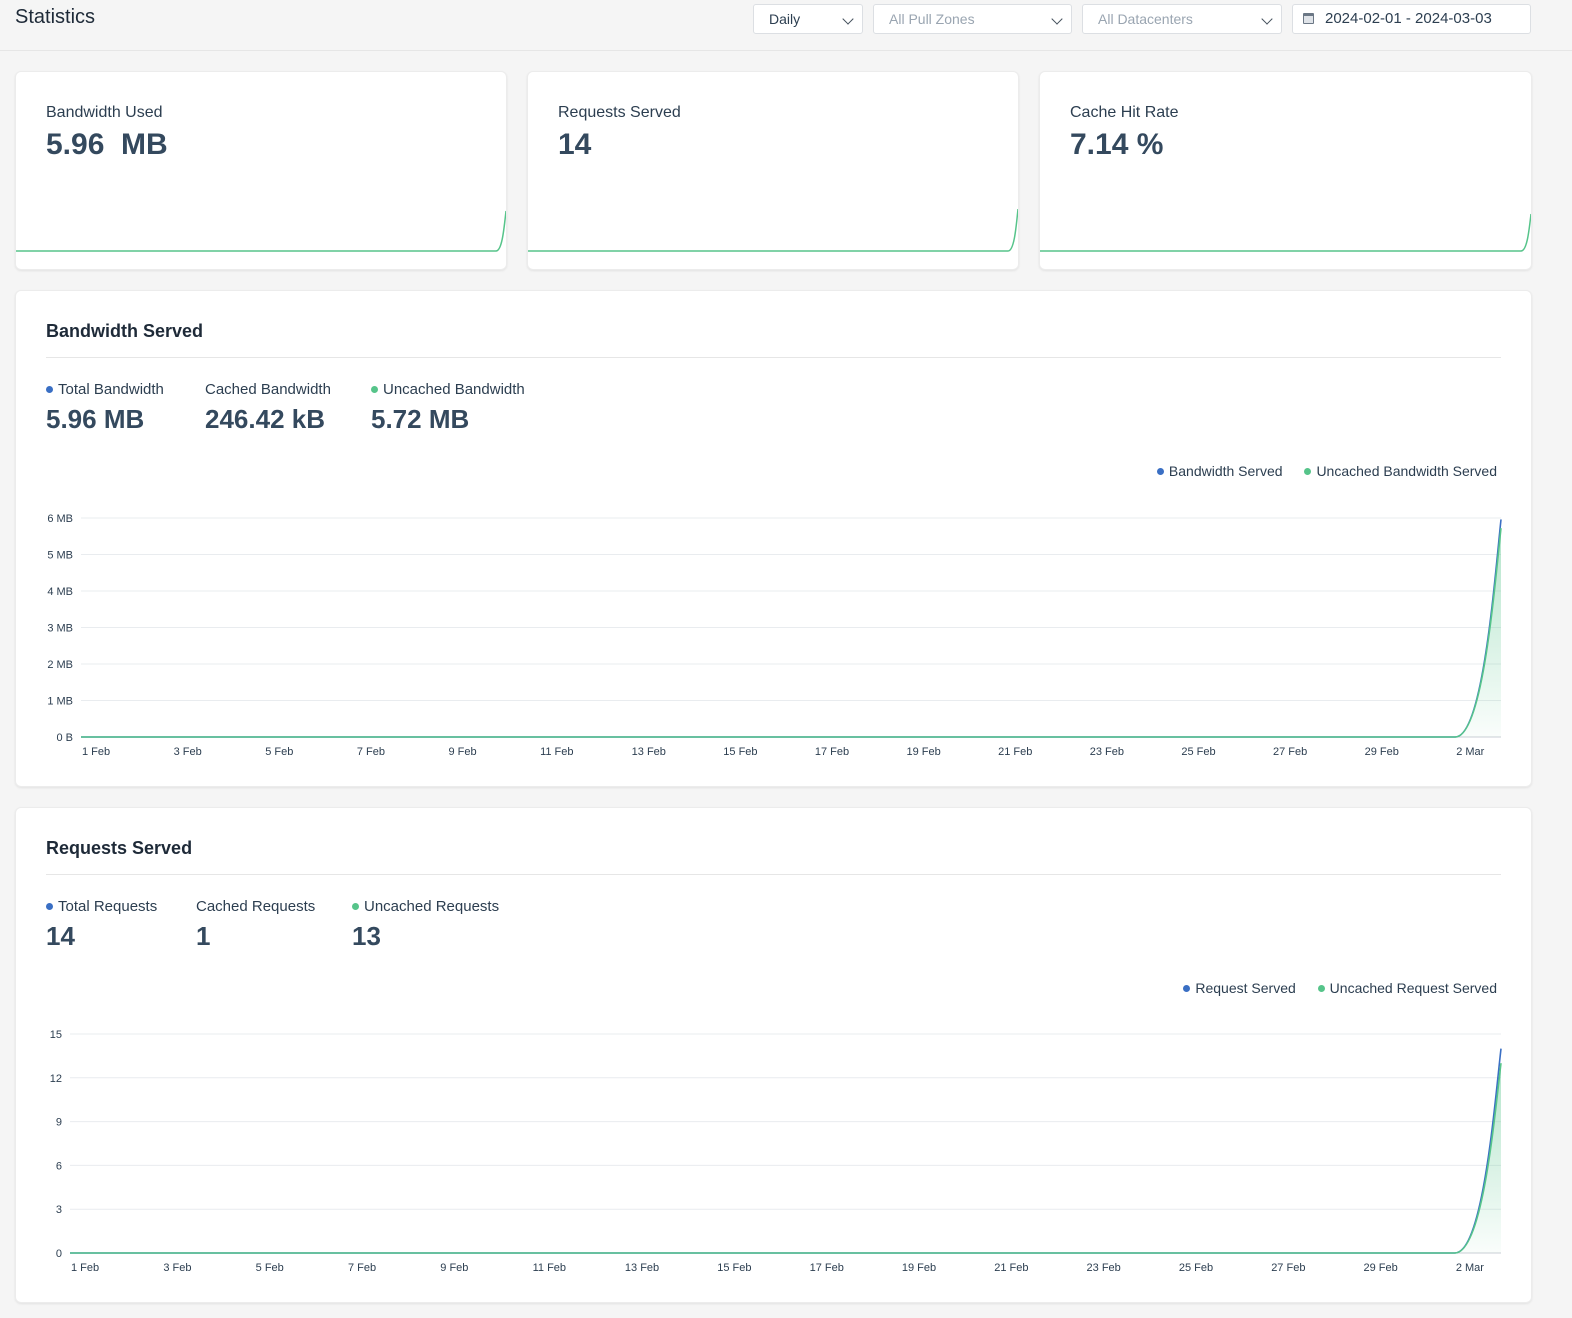 The height and width of the screenshot is (1318, 1572). I want to click on y-tick-label: 1 MB, so click(60, 702).